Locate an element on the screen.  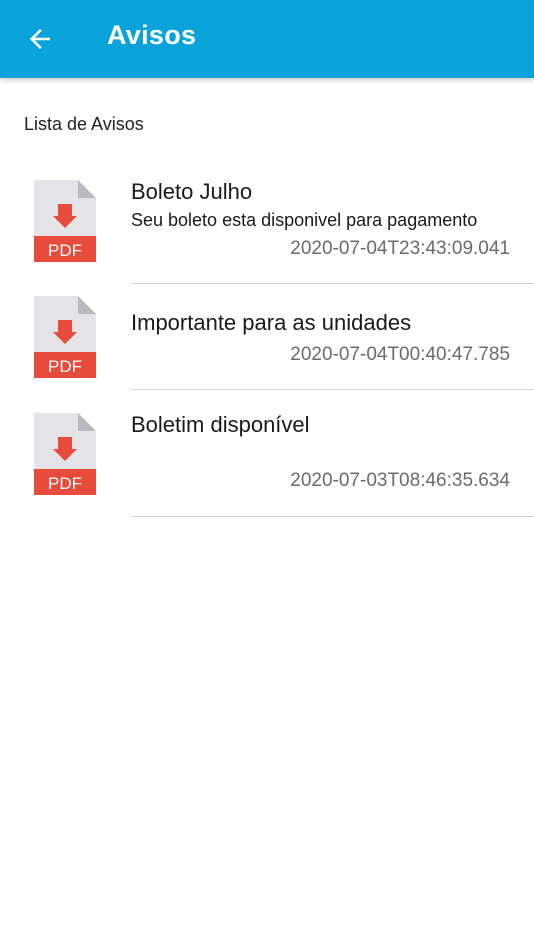
back-button is located at coordinates (40, 39).